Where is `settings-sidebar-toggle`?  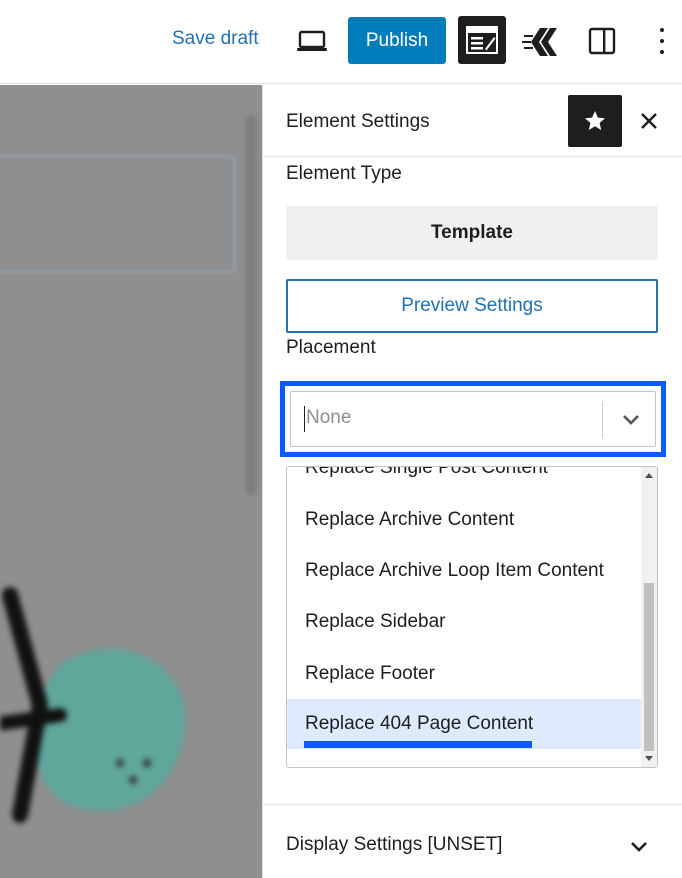
settings-sidebar-toggle is located at coordinates (602, 41).